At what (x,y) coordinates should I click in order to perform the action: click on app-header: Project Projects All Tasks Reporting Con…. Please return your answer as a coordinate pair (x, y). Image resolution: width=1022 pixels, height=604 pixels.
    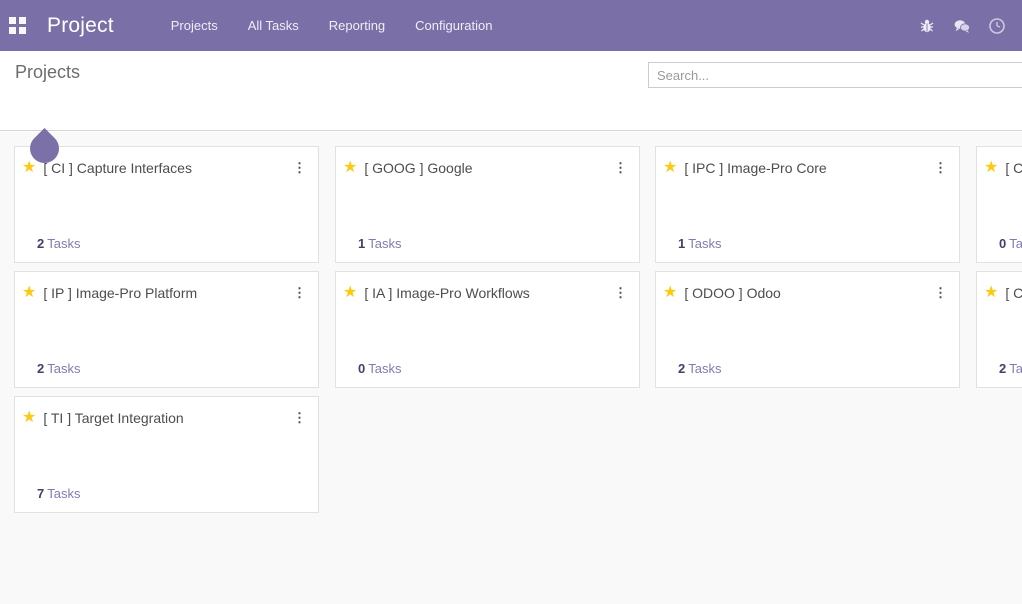
    Looking at the image, I should click on (511, 25).